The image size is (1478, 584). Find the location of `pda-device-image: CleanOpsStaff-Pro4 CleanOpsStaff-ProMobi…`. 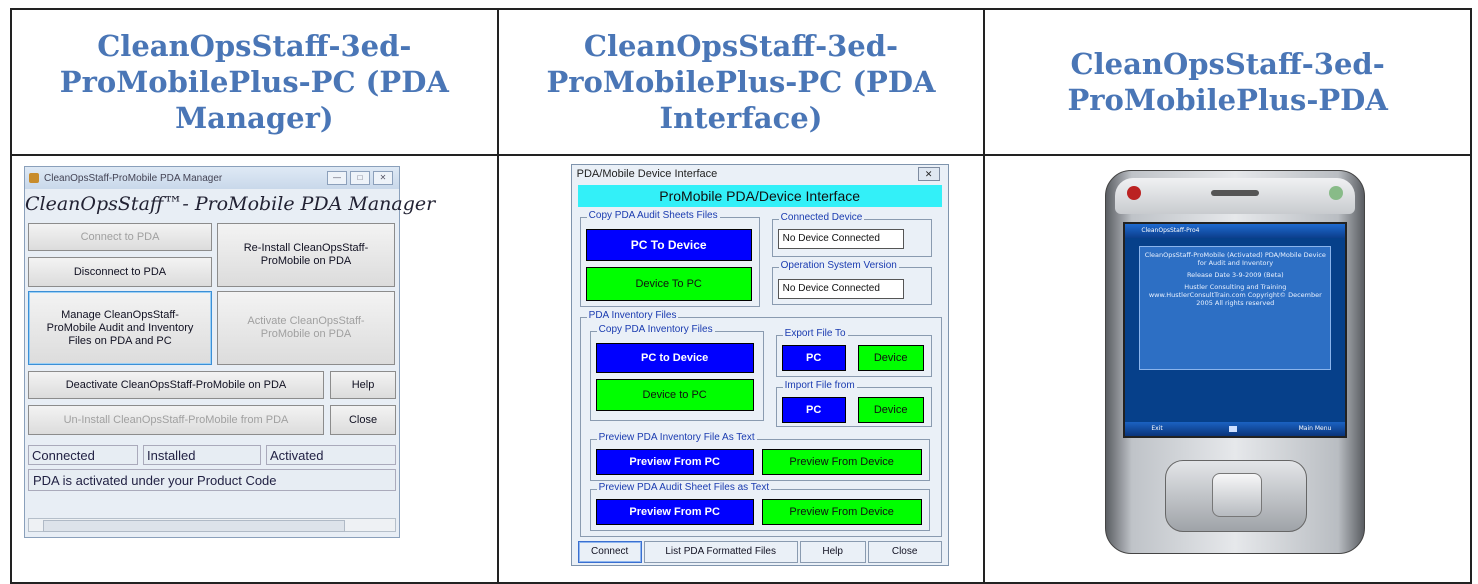

pda-device-image: CleanOpsStaff-Pro4 CleanOpsStaff-ProMobi… is located at coordinates (1235, 362).